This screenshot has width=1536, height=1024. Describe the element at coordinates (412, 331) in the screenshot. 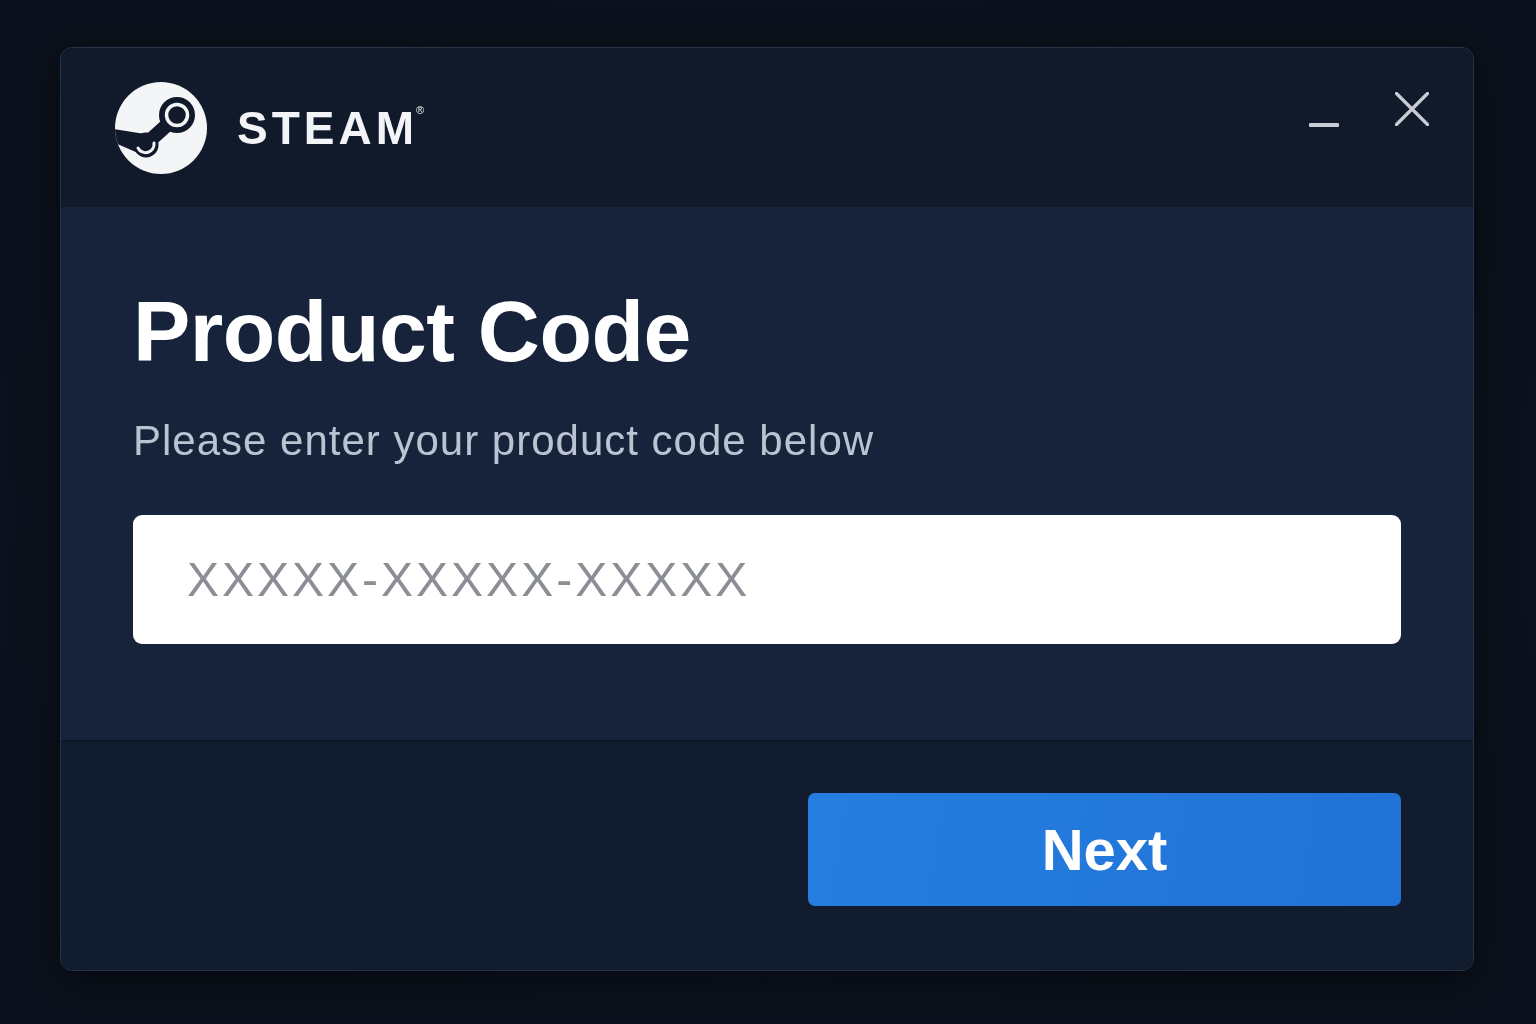

I see `dialog-title: Product Code` at that location.